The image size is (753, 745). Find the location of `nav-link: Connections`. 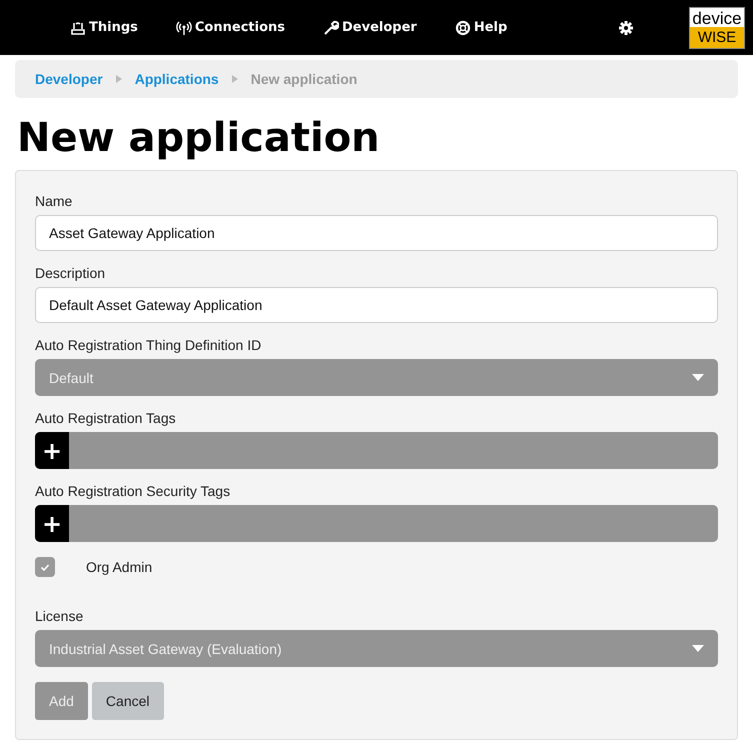

nav-link: Connections is located at coordinates (230, 28).